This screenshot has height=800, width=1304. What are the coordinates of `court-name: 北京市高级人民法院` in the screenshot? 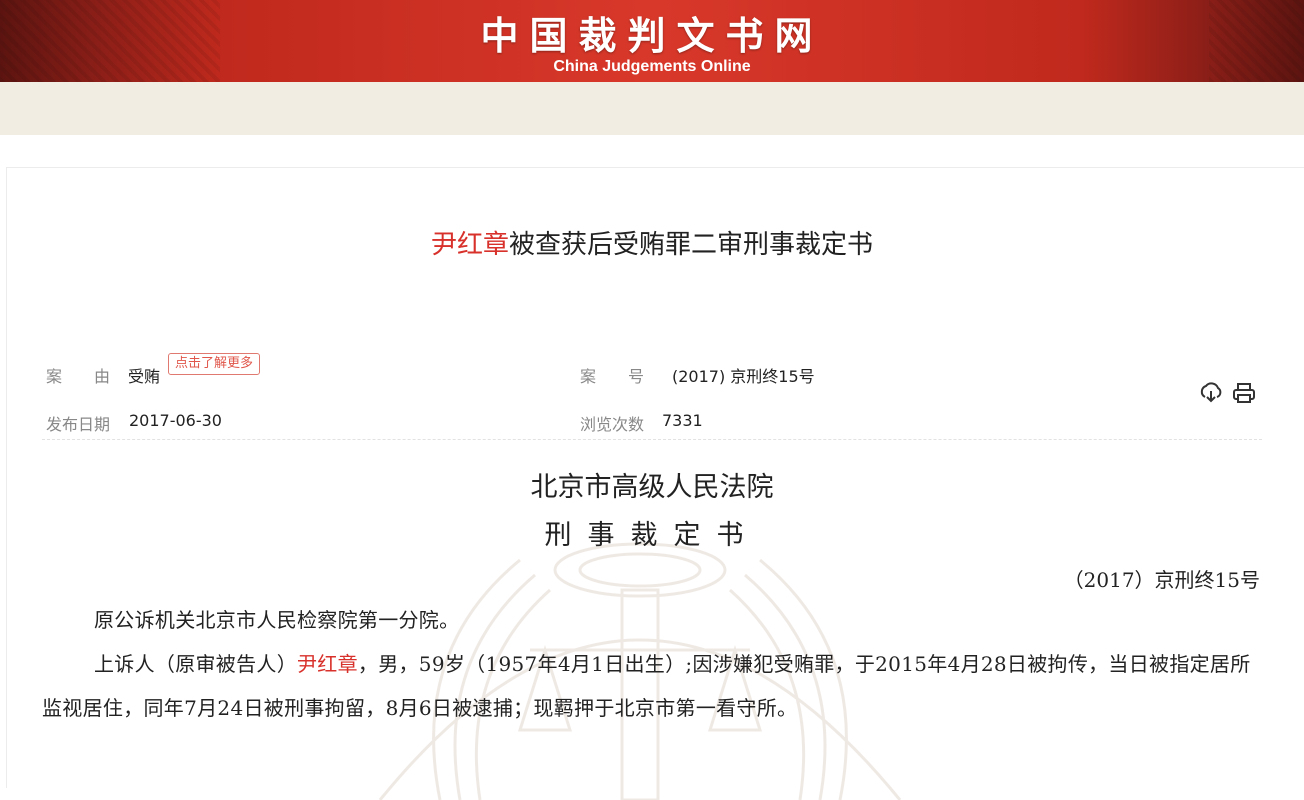 It's located at (652, 487).